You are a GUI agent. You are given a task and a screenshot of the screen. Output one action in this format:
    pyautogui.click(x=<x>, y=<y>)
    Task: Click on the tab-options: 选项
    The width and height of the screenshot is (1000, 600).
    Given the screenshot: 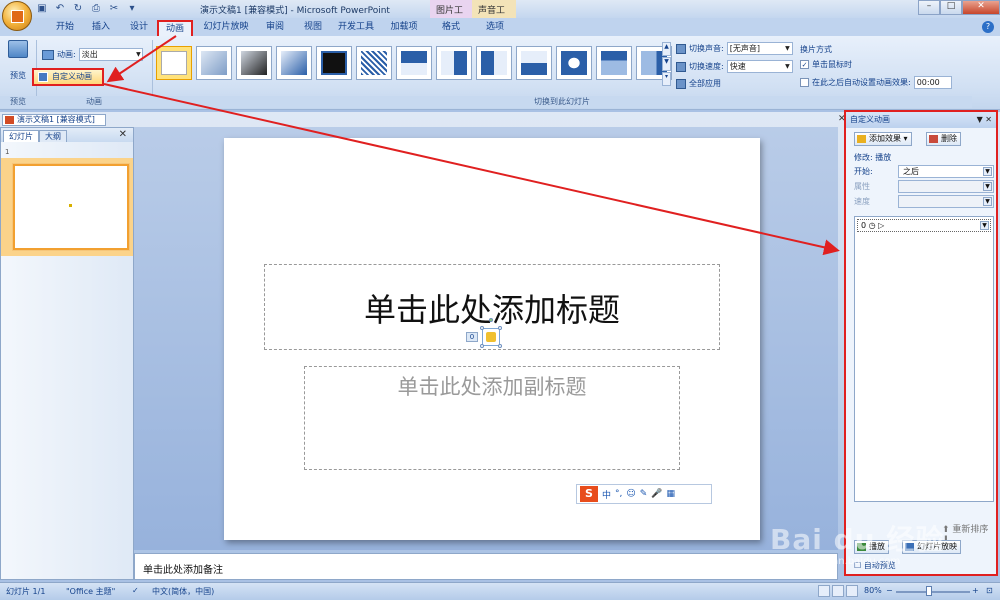 What is the action you would take?
    pyautogui.click(x=495, y=28)
    